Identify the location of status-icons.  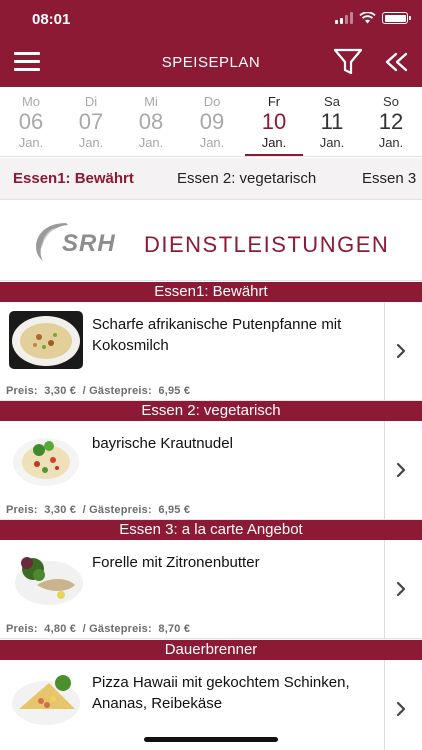
(373, 18).